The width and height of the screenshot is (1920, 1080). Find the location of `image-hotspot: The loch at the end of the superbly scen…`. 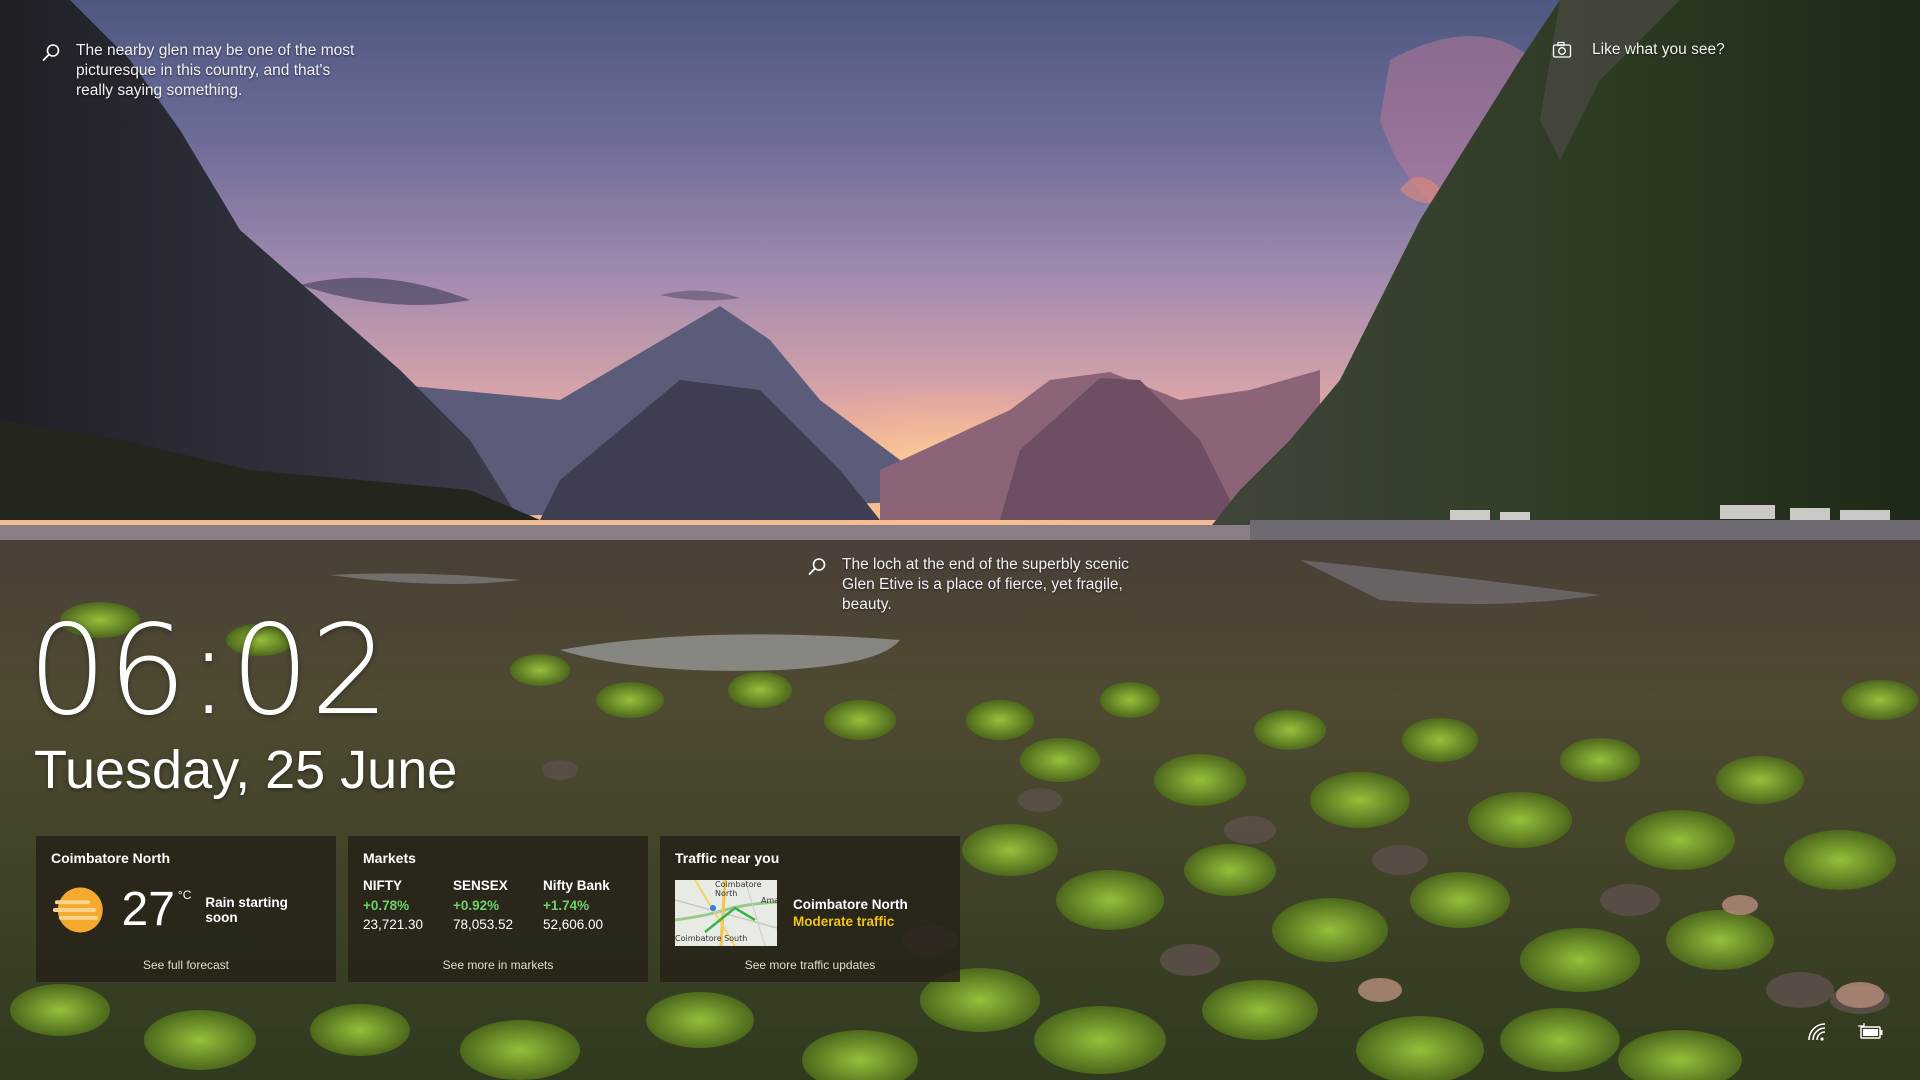

image-hotspot: The loch at the end of the superbly scen… is located at coordinates (971, 585).